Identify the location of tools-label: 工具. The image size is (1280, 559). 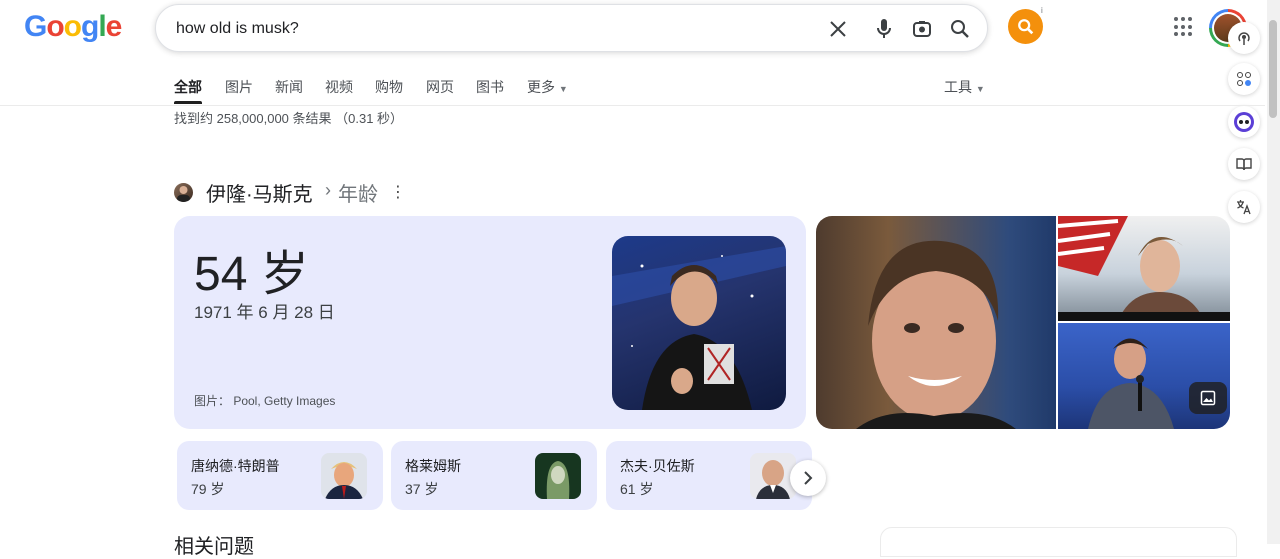
(958, 87).